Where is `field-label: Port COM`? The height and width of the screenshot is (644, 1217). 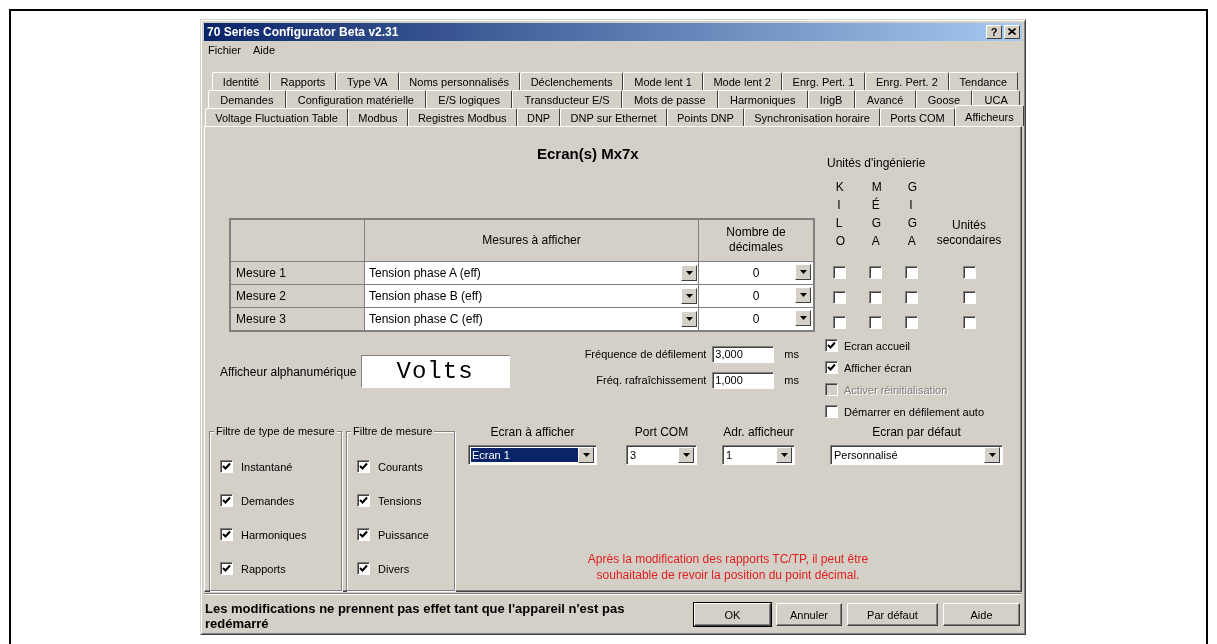 field-label: Port COM is located at coordinates (661, 432).